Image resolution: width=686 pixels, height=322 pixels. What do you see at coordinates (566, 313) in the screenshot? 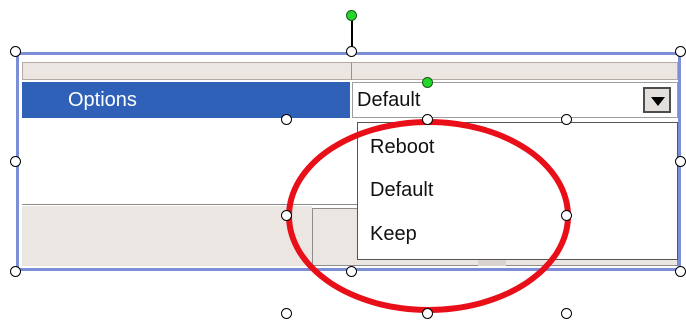
I see `ellipse-handle-bottom-right` at bounding box center [566, 313].